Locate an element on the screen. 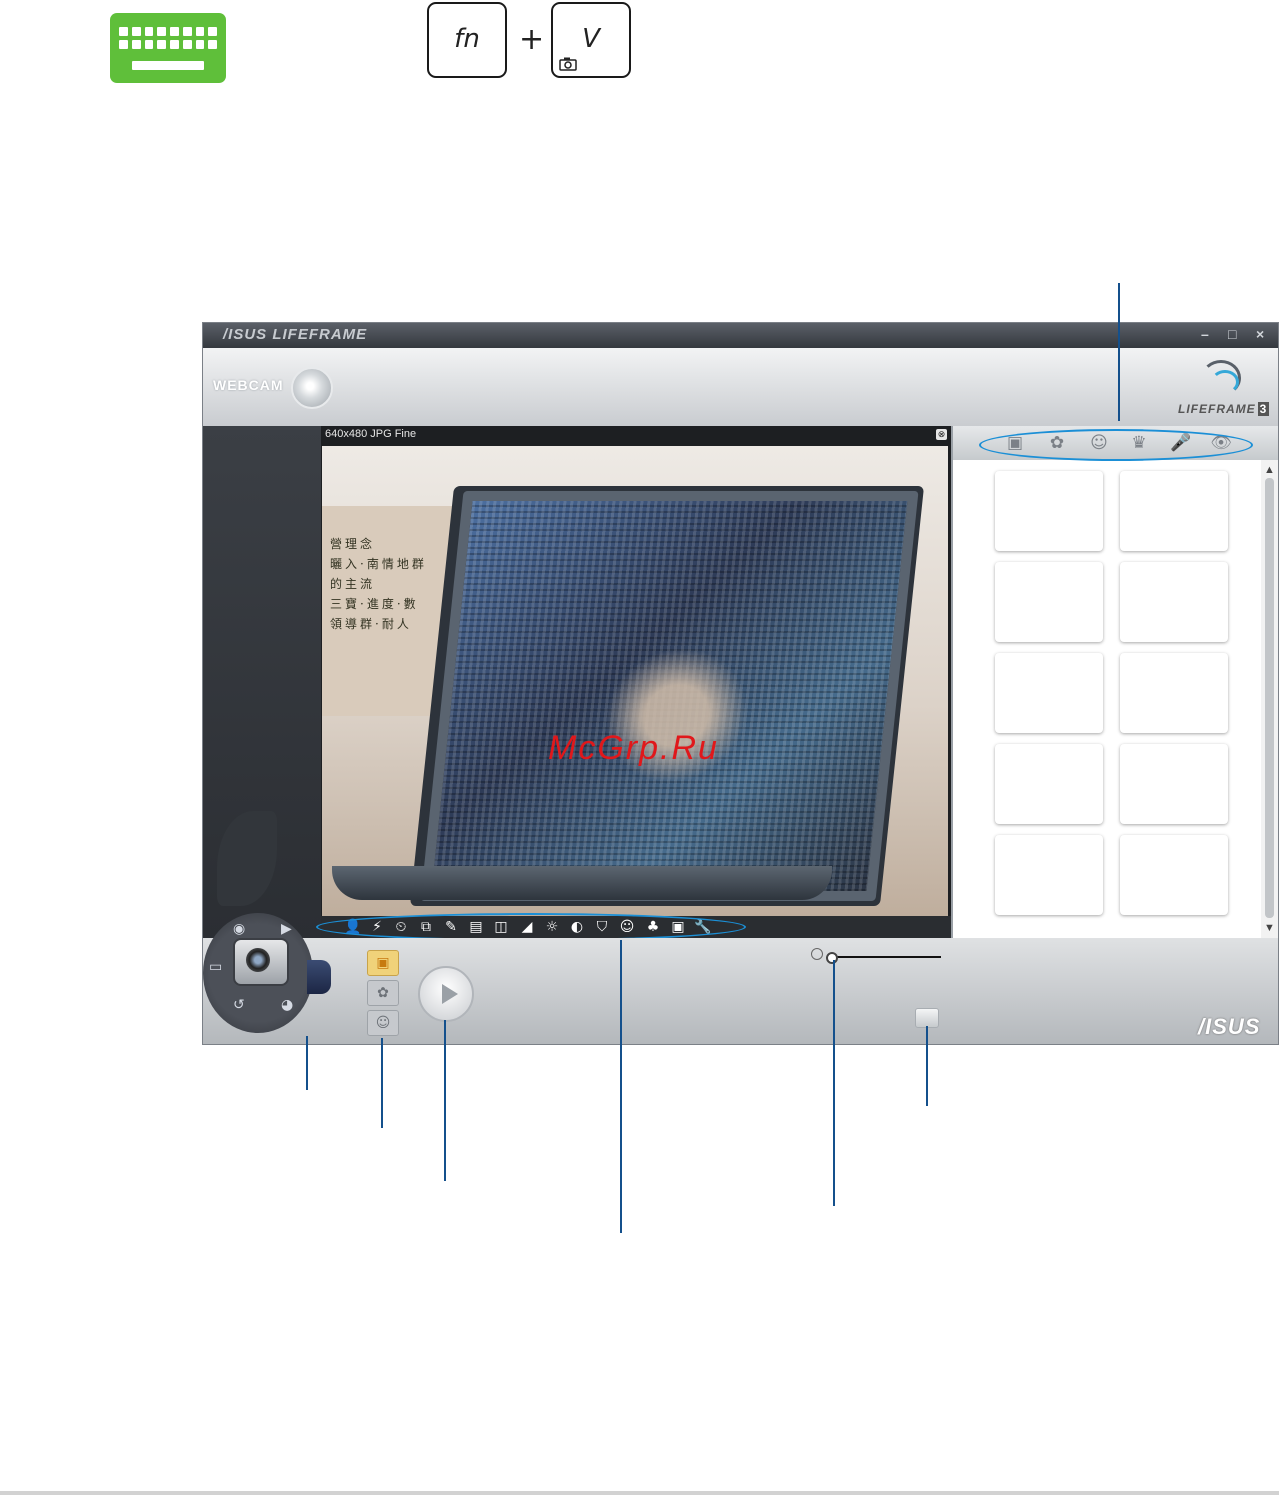  minimize-button: – is located at coordinates (1205, 334).